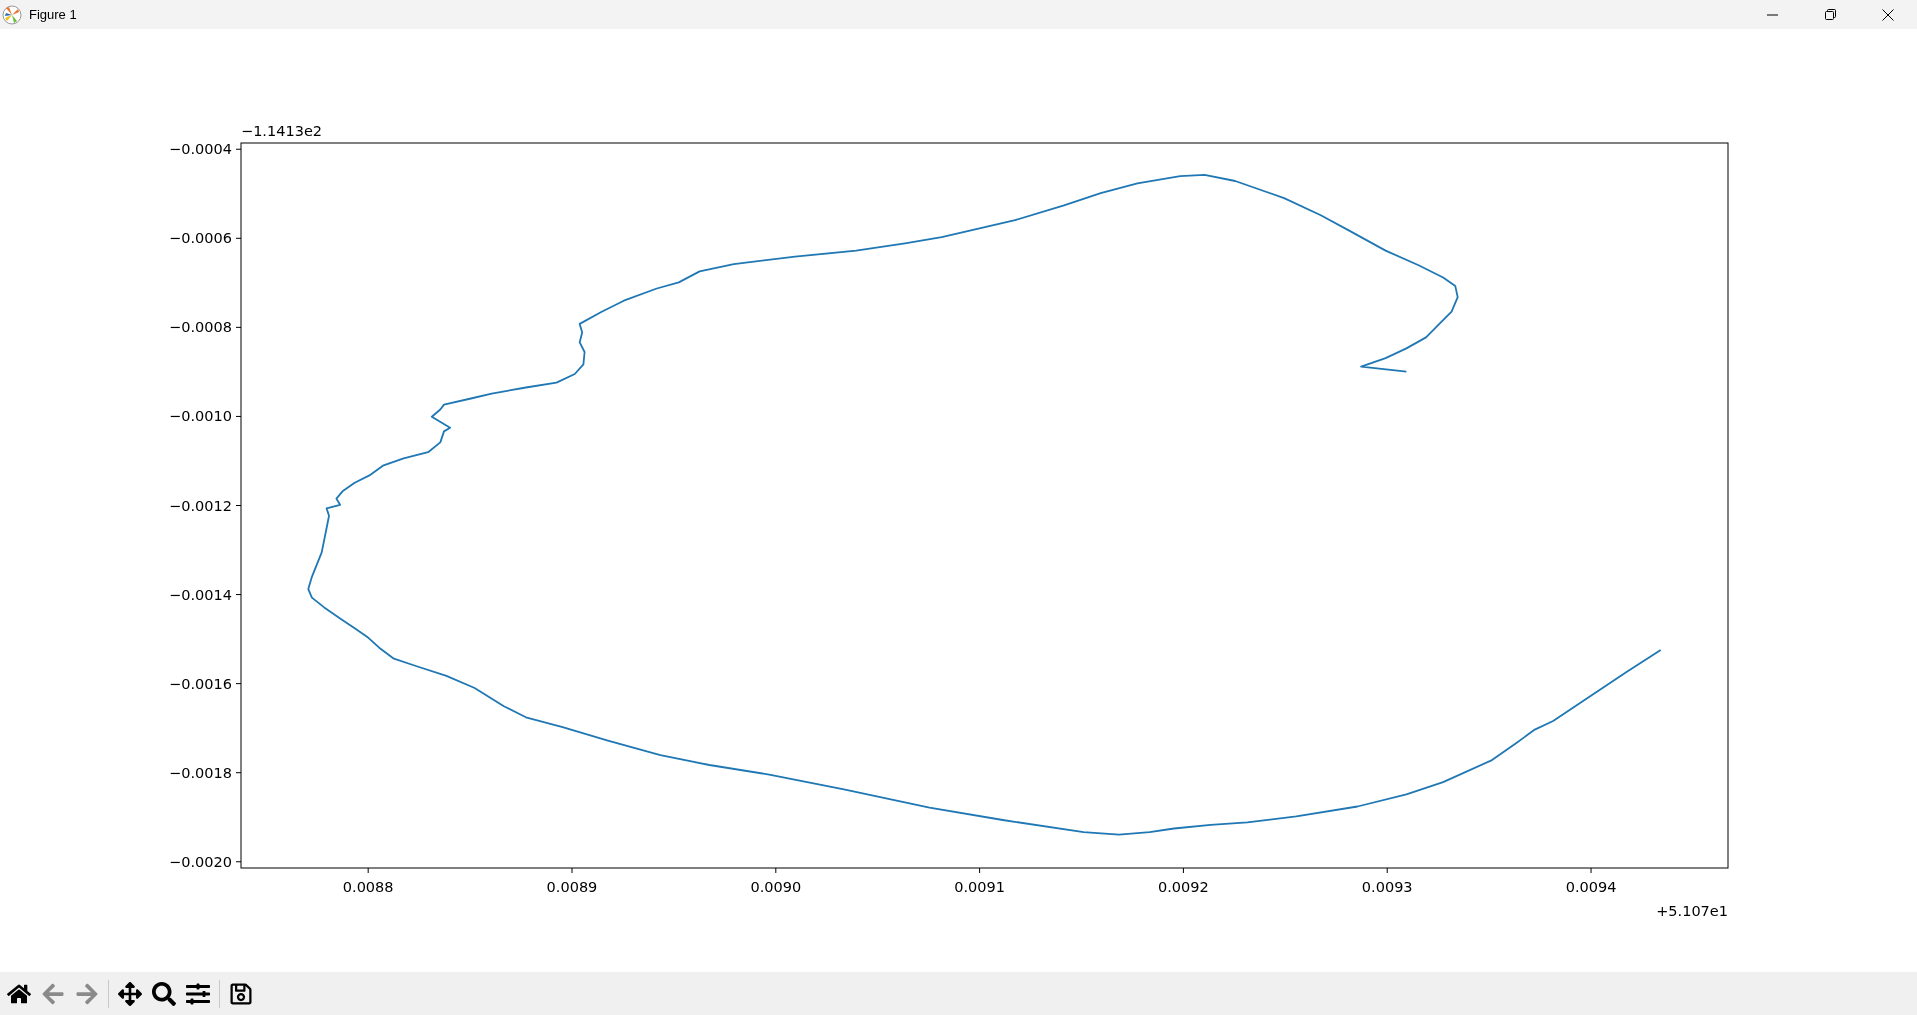 The height and width of the screenshot is (1015, 1917). I want to click on x-tick-label: 0.0092, so click(1183, 887).